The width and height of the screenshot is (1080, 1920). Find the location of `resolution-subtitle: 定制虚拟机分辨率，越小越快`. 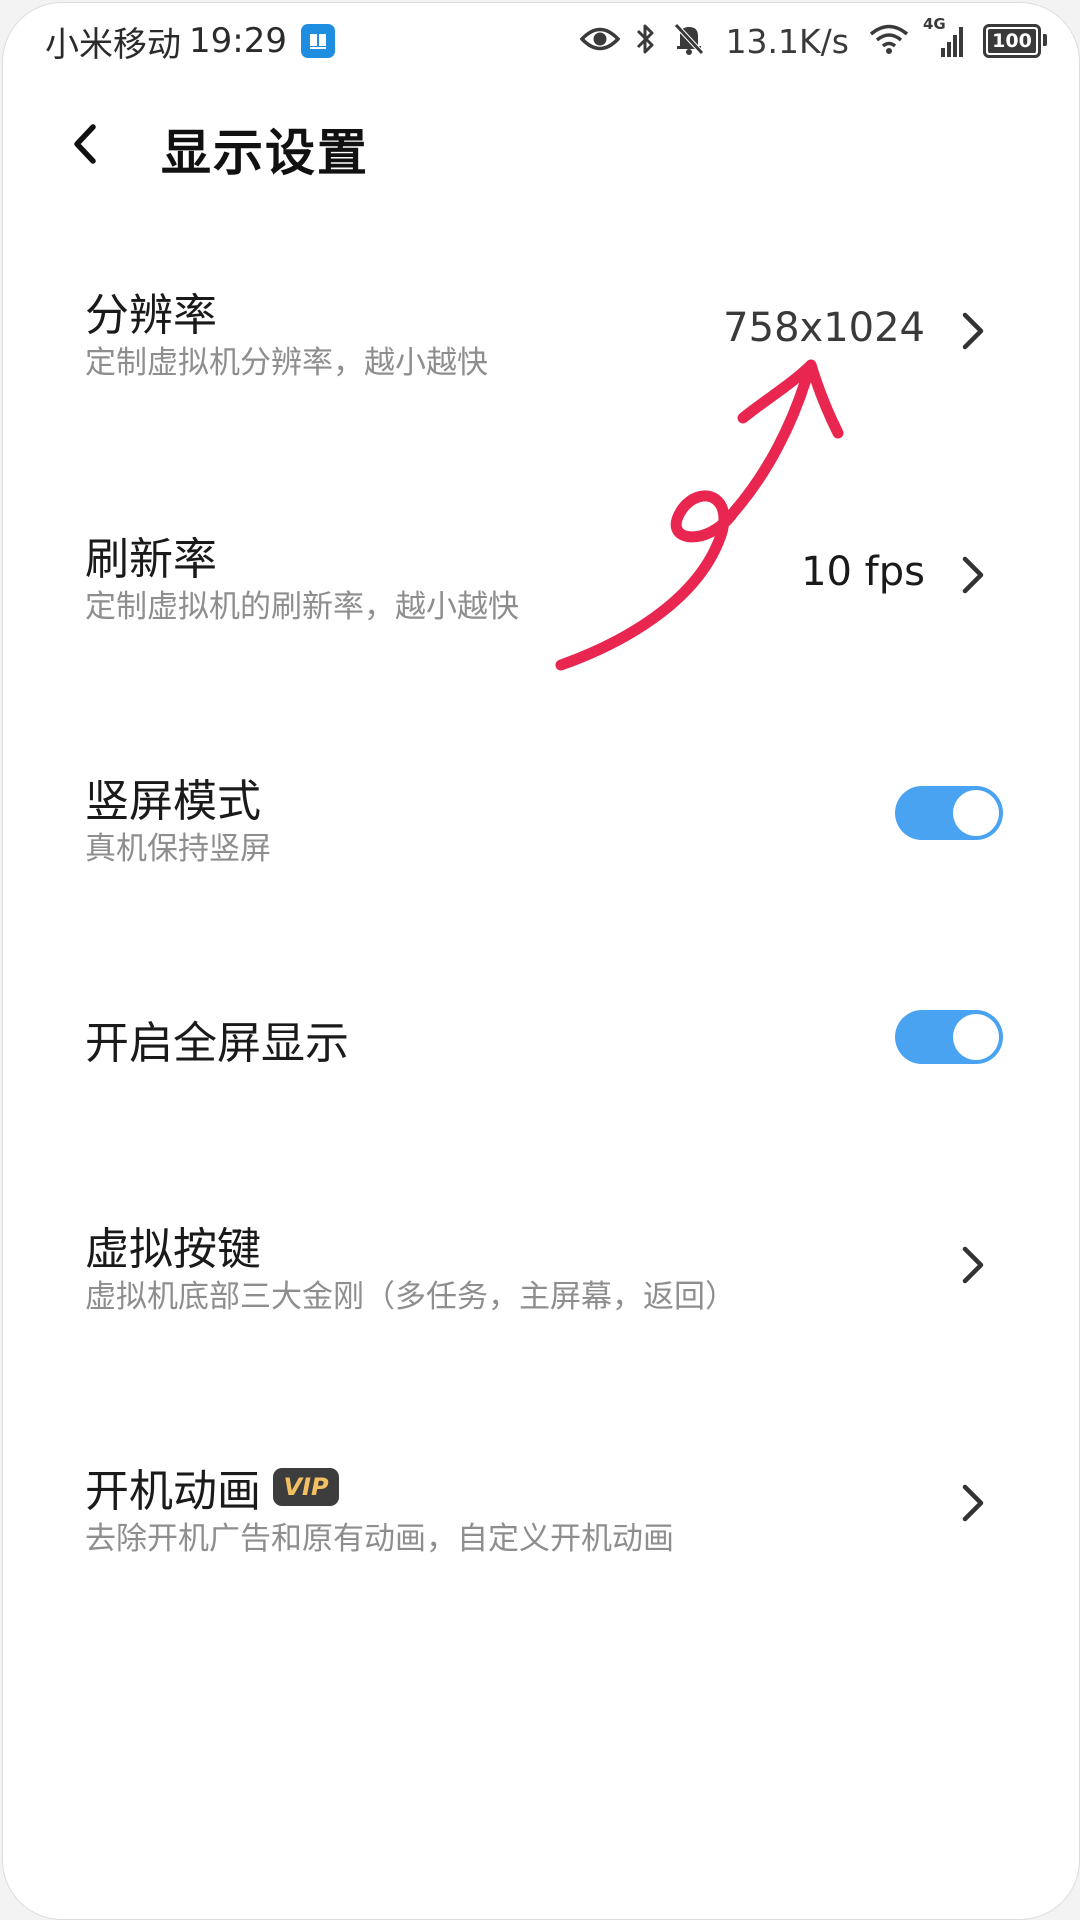

resolution-subtitle: 定制虚拟机分辨率，越小越快 is located at coordinates (286, 363).